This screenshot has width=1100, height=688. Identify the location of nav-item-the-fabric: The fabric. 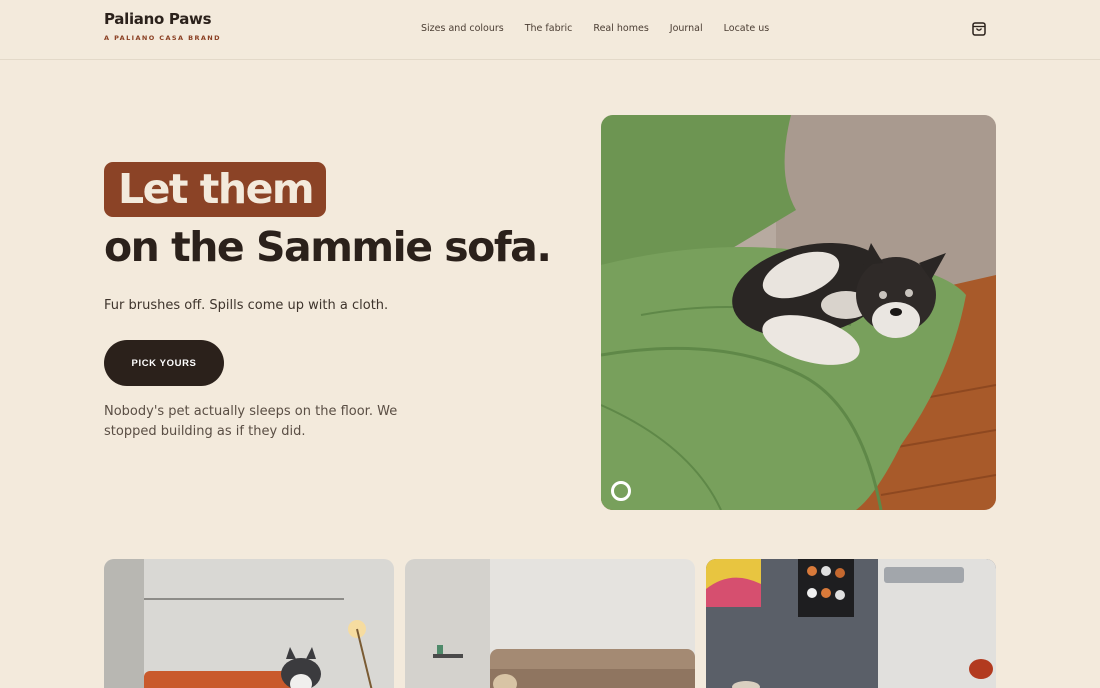
(549, 28).